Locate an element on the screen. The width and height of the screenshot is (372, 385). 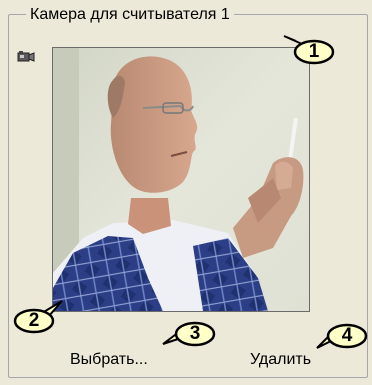
callout-4: 4 is located at coordinates (342, 336).